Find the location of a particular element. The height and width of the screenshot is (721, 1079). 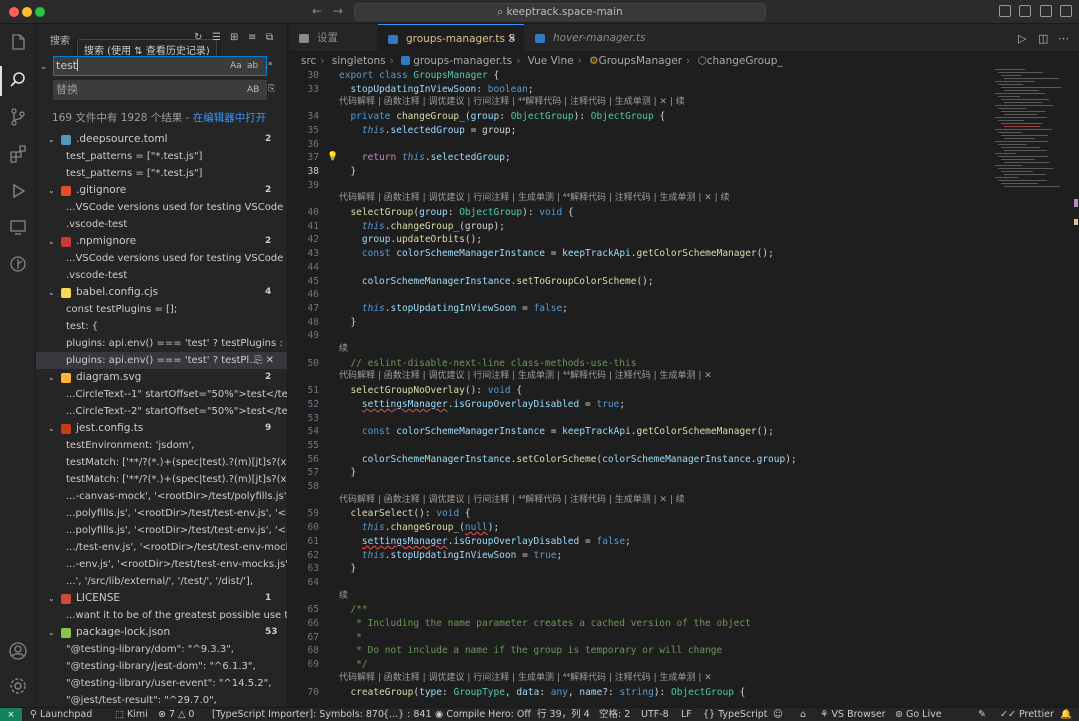

code-line: 35 this.selectedGroup = group; is located at coordinates (639, 130).